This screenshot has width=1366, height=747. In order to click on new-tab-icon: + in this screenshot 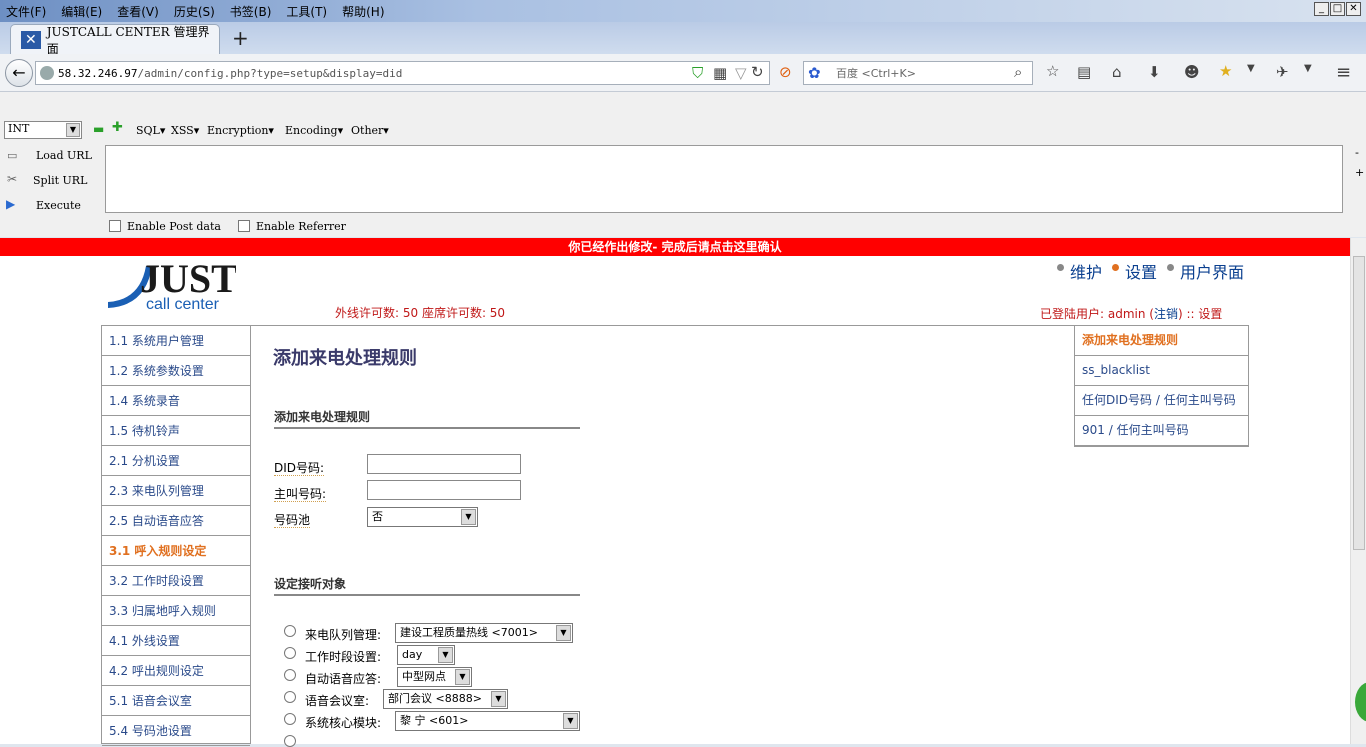, I will do `click(240, 38)`.